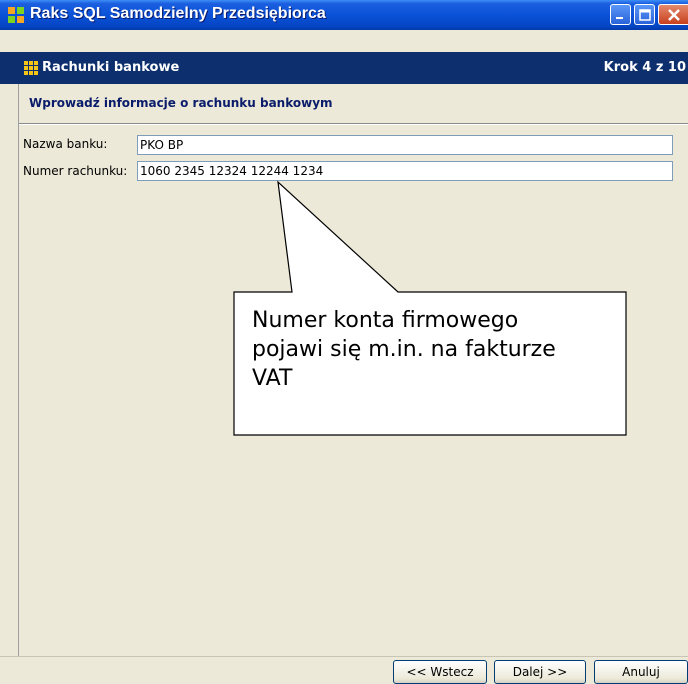 This screenshot has height=684, width=688. Describe the element at coordinates (385, 320) in the screenshot. I see `callout-line-1: Numer konta firmowego` at that location.